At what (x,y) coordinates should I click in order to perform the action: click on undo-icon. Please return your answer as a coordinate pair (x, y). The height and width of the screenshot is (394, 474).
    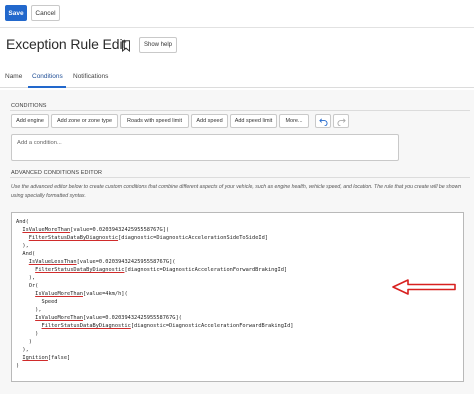
    Looking at the image, I should click on (322, 121).